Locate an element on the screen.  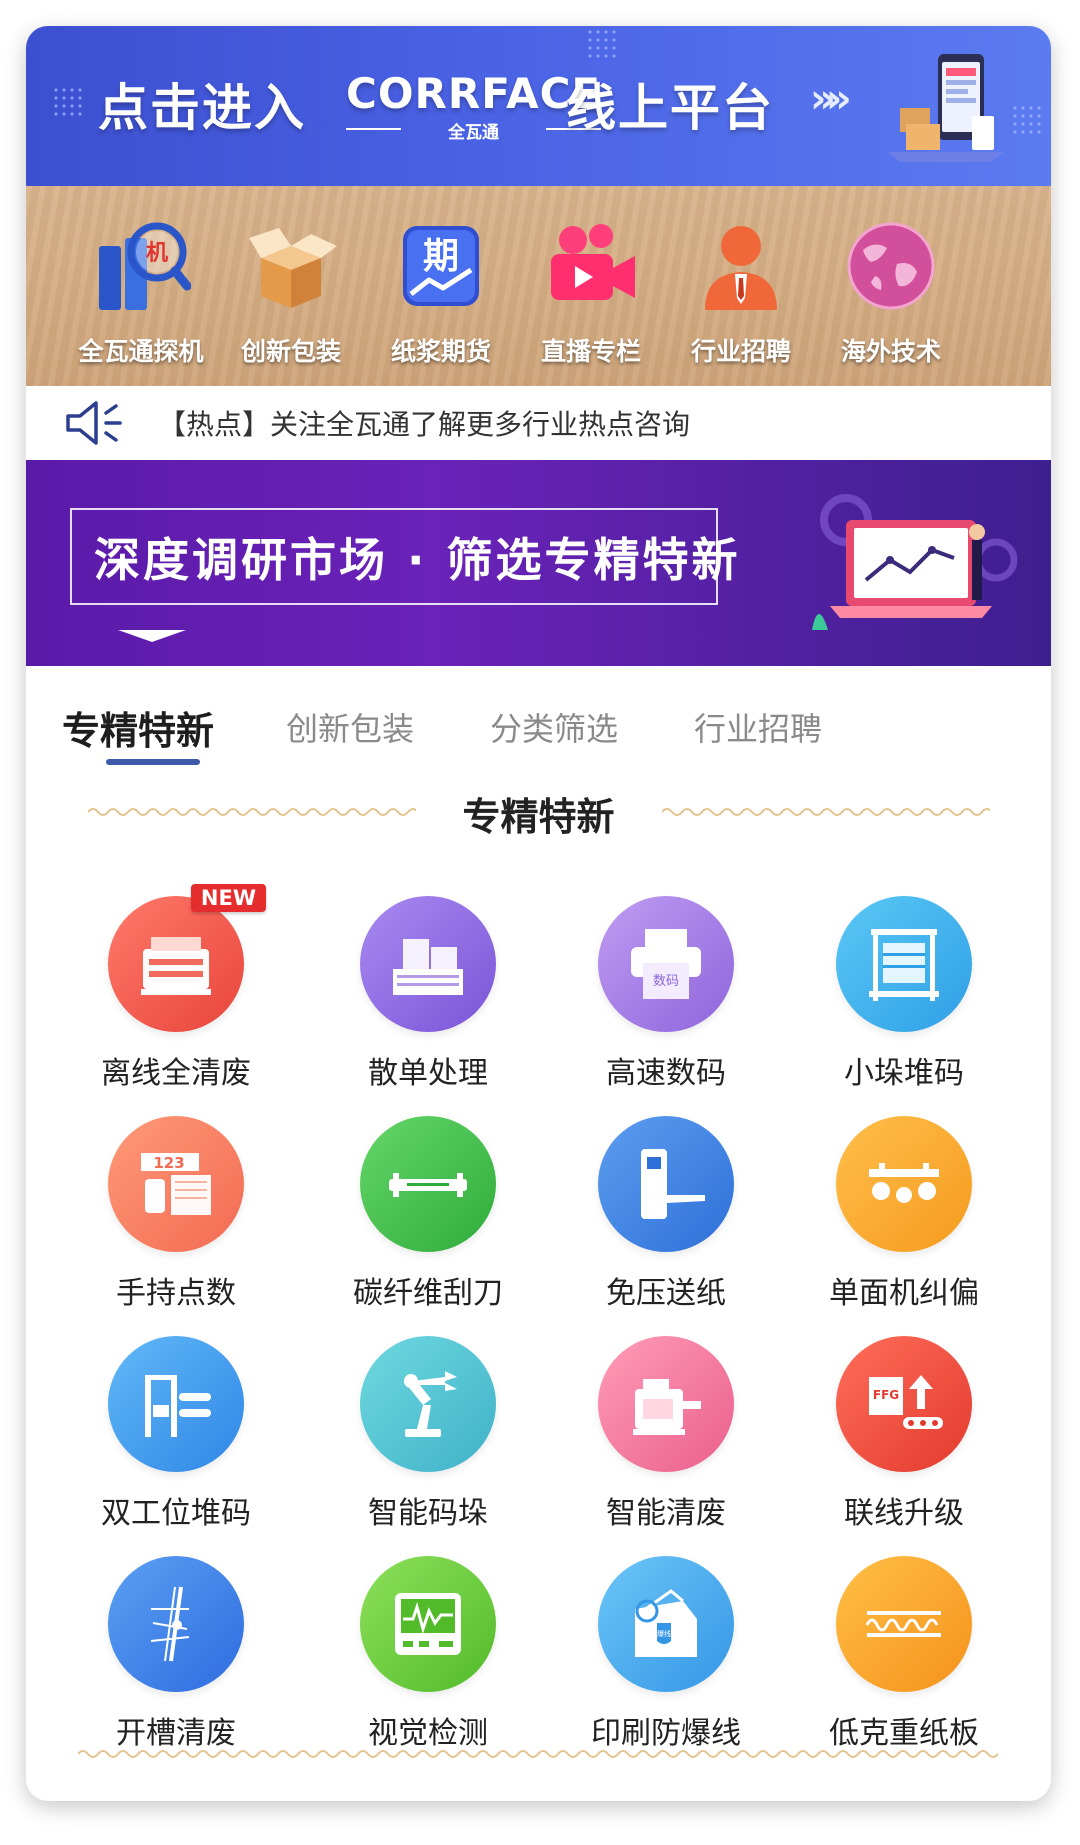
grid-item-label: 单面机纠偏 is located at coordinates (904, 1293).